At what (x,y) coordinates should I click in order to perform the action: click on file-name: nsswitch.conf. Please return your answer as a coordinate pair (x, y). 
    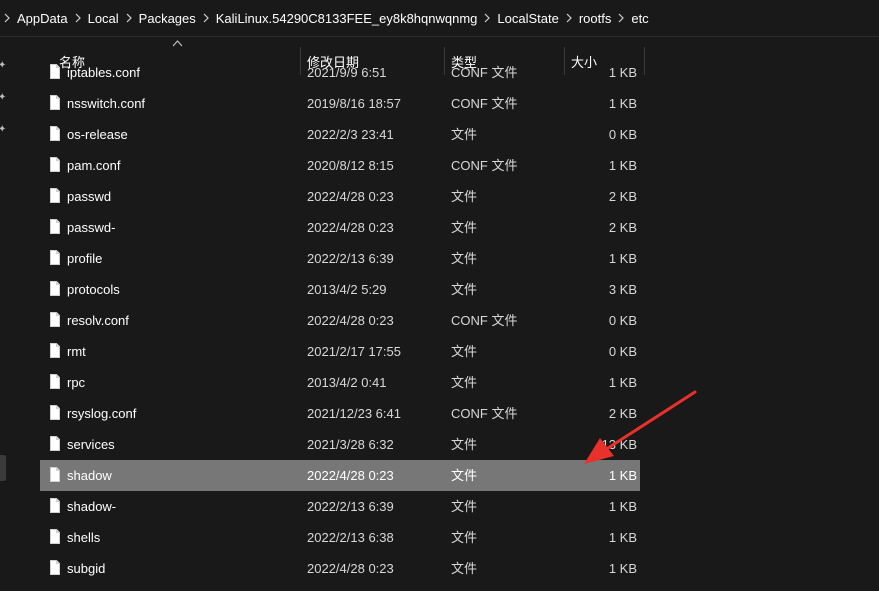
    Looking at the image, I should click on (106, 103).